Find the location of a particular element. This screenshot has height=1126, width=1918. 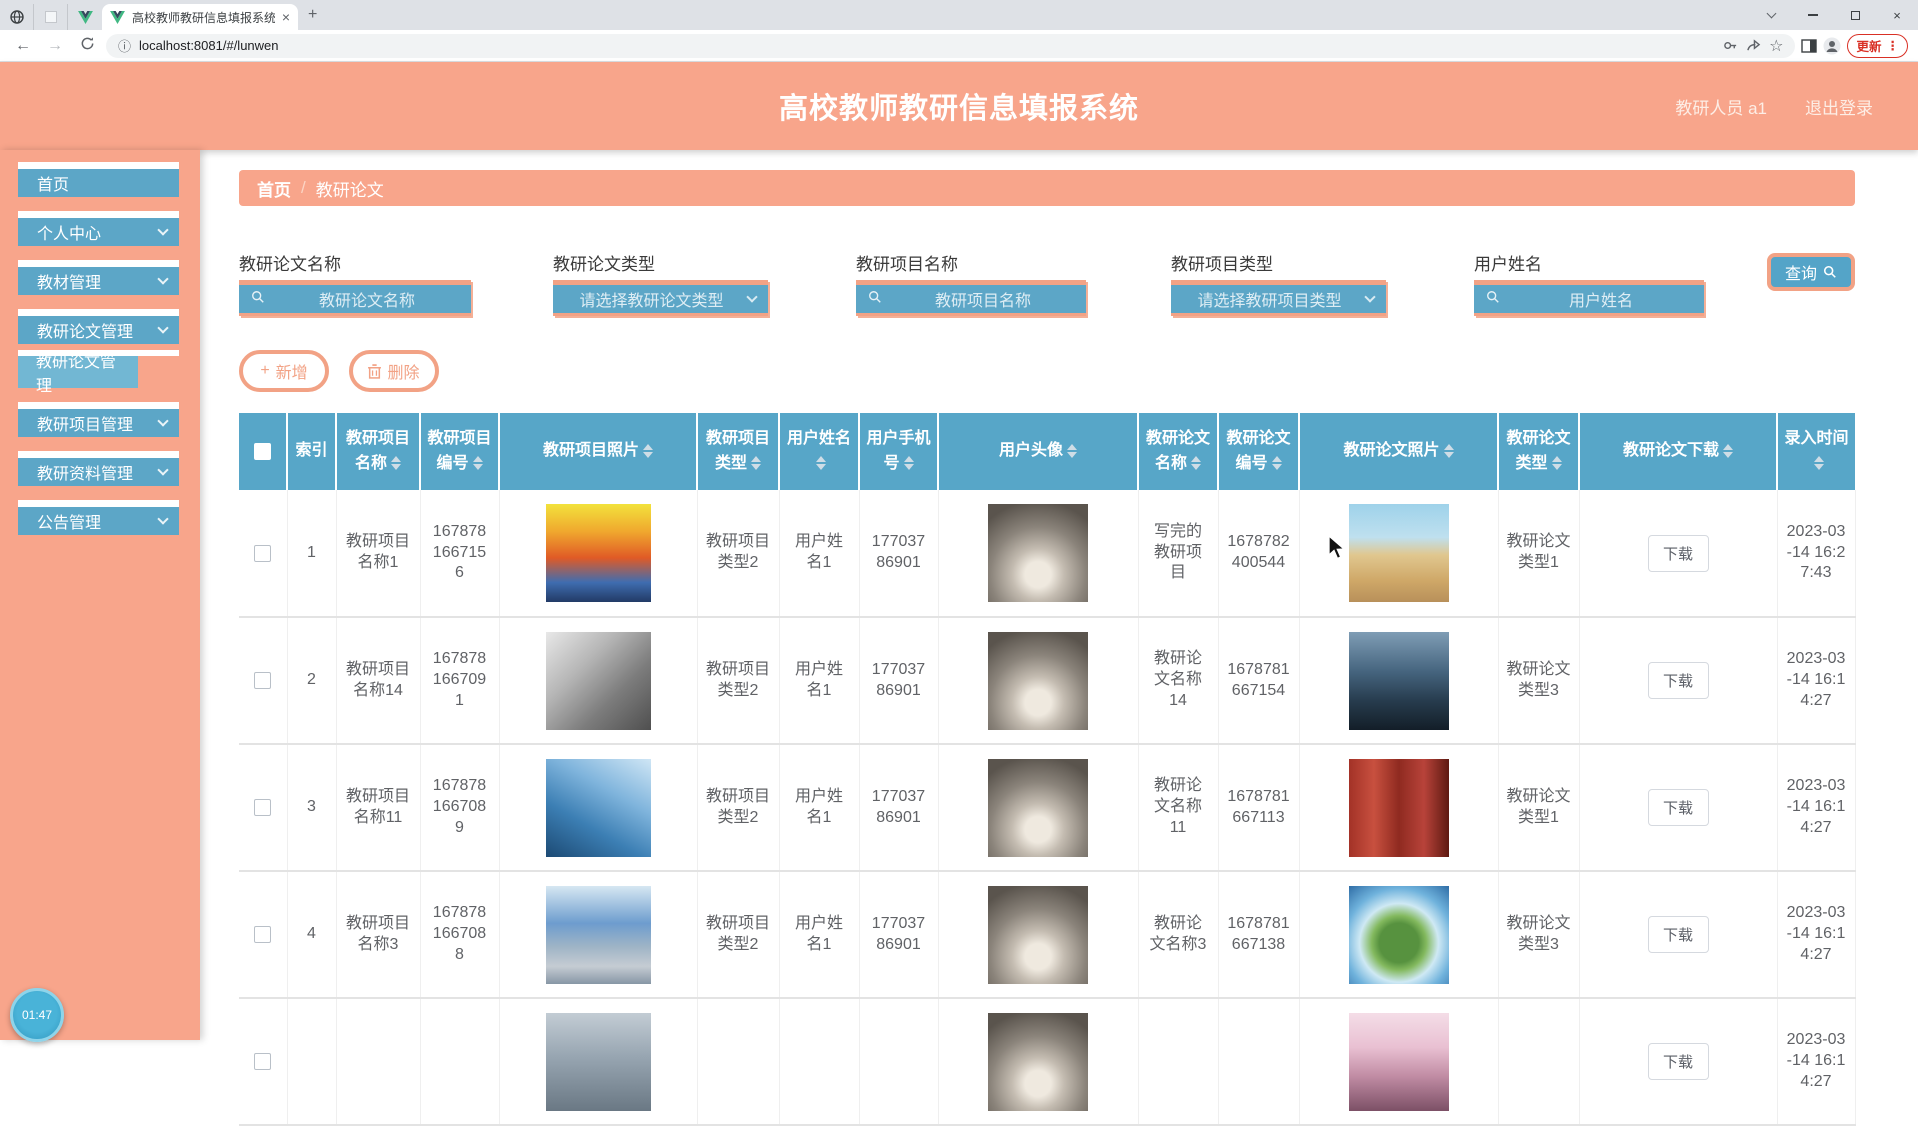

logout-link: 退出登录 is located at coordinates (1839, 106).